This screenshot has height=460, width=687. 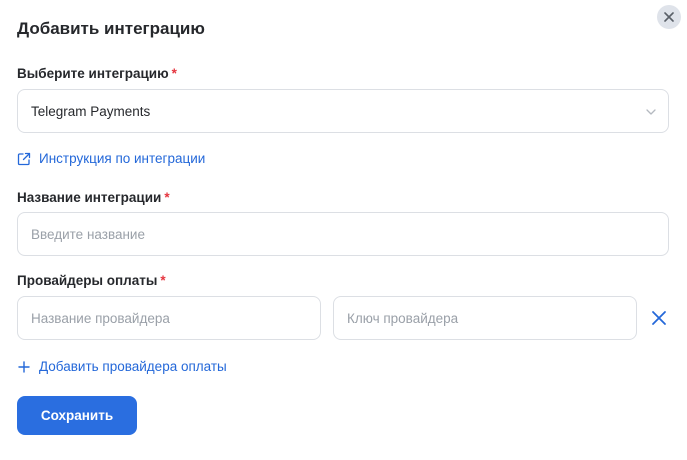 I want to click on provider-name-placeholder: Название провайдера, so click(x=100, y=318).